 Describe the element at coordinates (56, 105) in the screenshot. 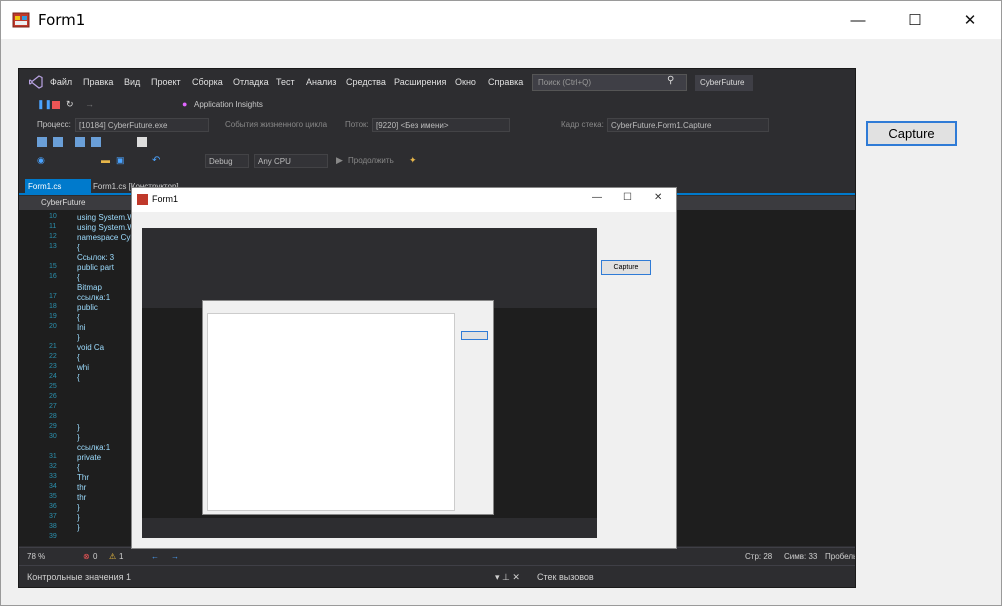

I see `stop-icon` at that location.